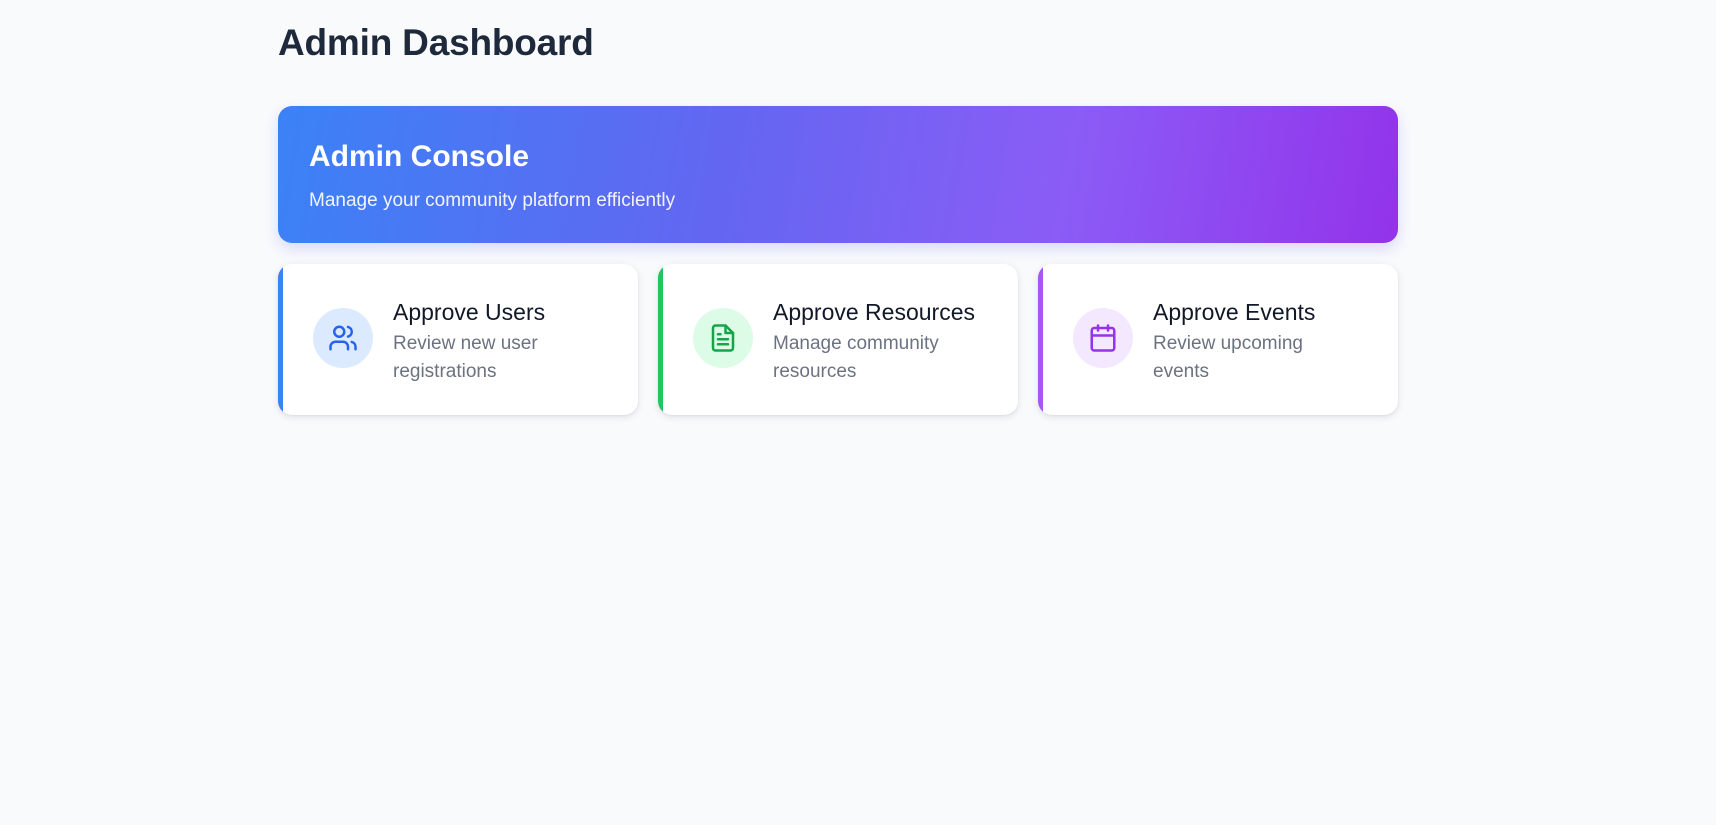 The width and height of the screenshot is (1716, 825). I want to click on card-title: Approve Events, so click(1234, 312).